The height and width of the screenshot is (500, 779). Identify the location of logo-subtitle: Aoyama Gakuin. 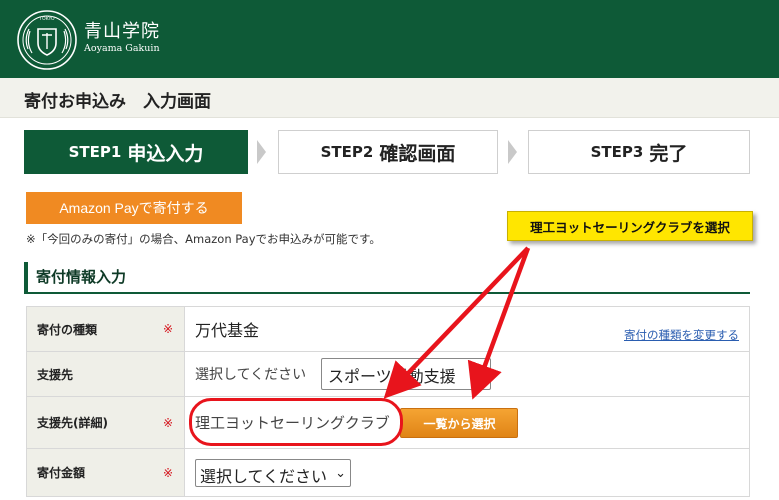
(122, 48).